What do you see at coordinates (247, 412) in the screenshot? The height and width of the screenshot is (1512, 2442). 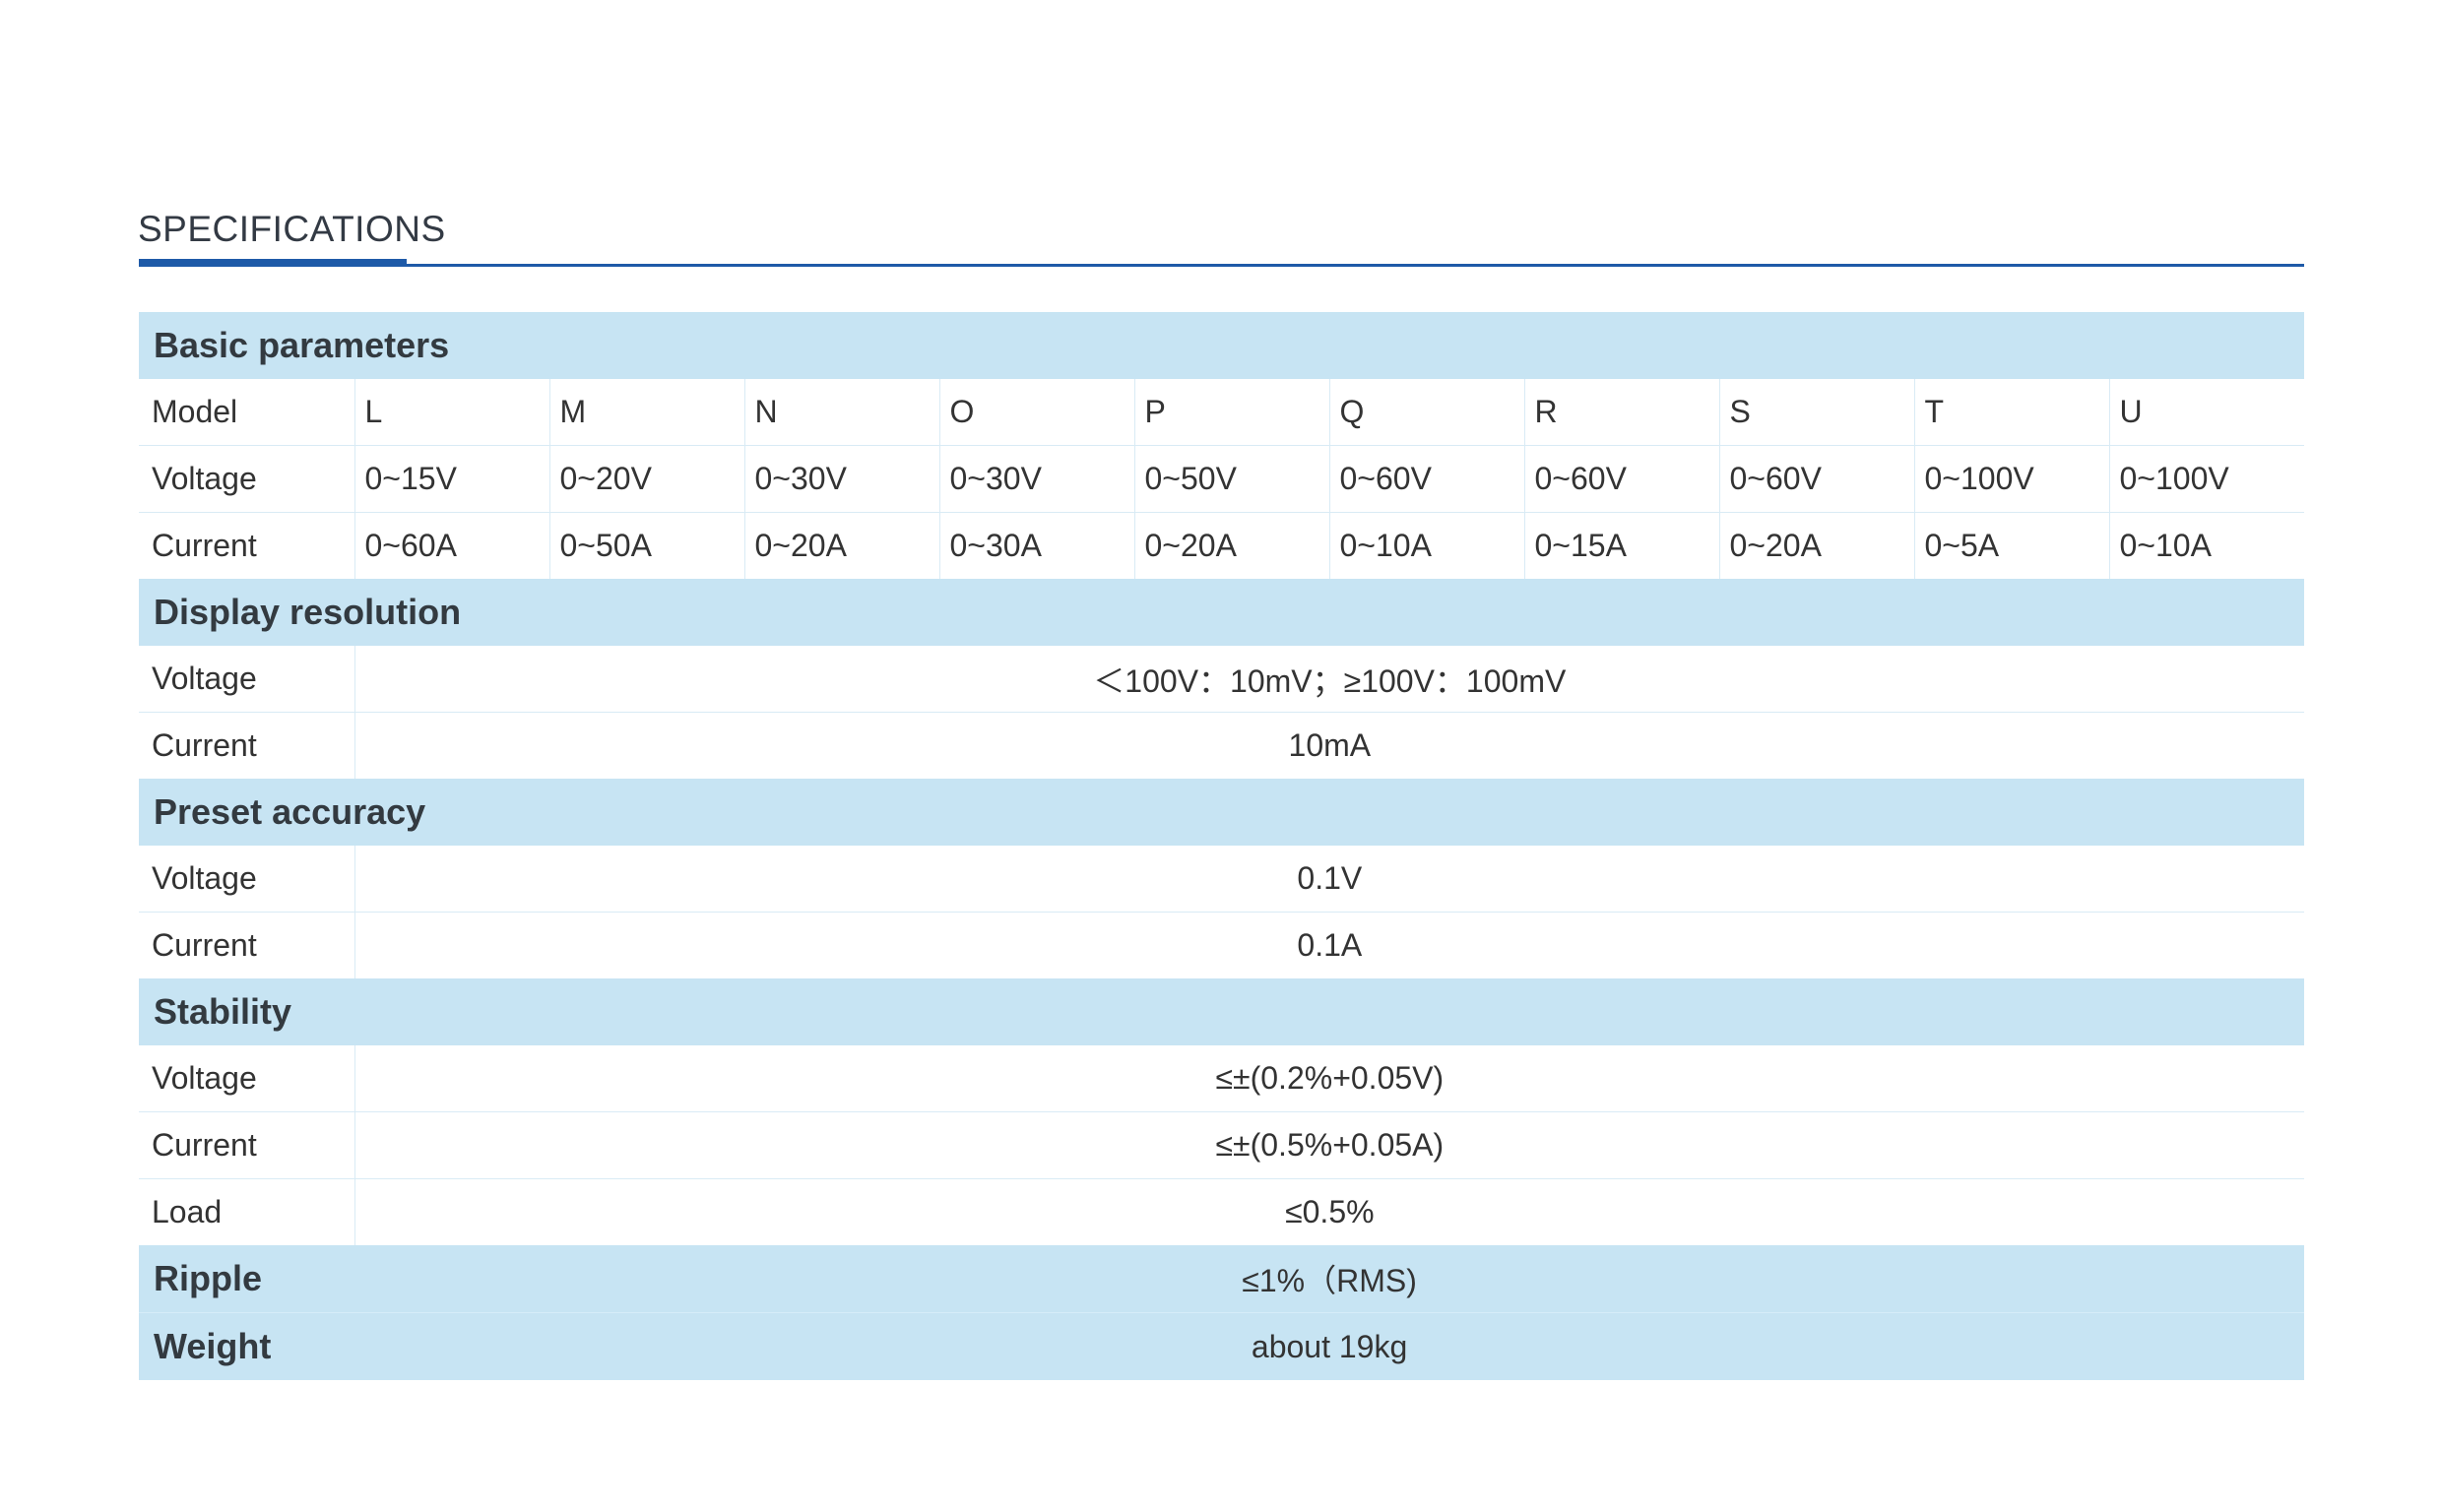 I see `row-label-model: Model` at bounding box center [247, 412].